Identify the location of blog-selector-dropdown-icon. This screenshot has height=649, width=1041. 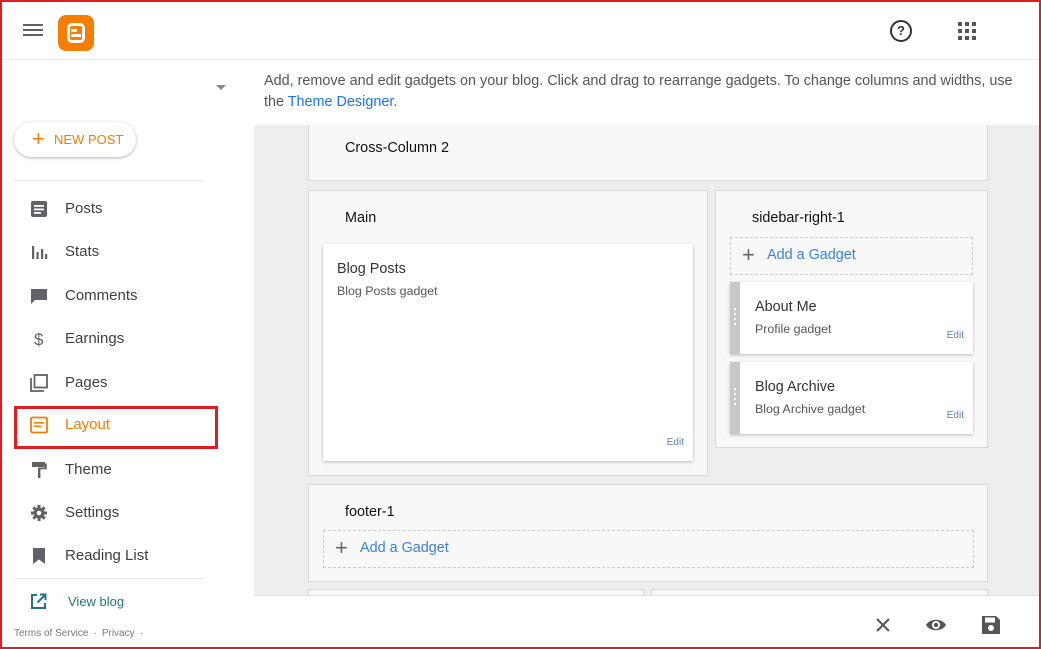
(221, 87).